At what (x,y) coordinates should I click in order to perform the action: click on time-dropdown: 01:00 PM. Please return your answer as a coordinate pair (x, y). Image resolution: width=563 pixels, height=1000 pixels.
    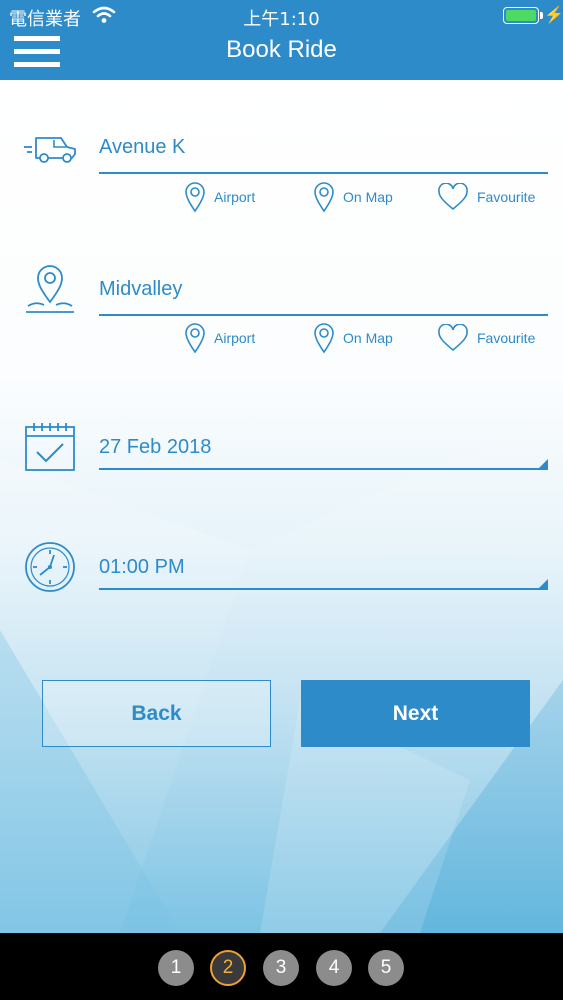
    Looking at the image, I should click on (323, 567).